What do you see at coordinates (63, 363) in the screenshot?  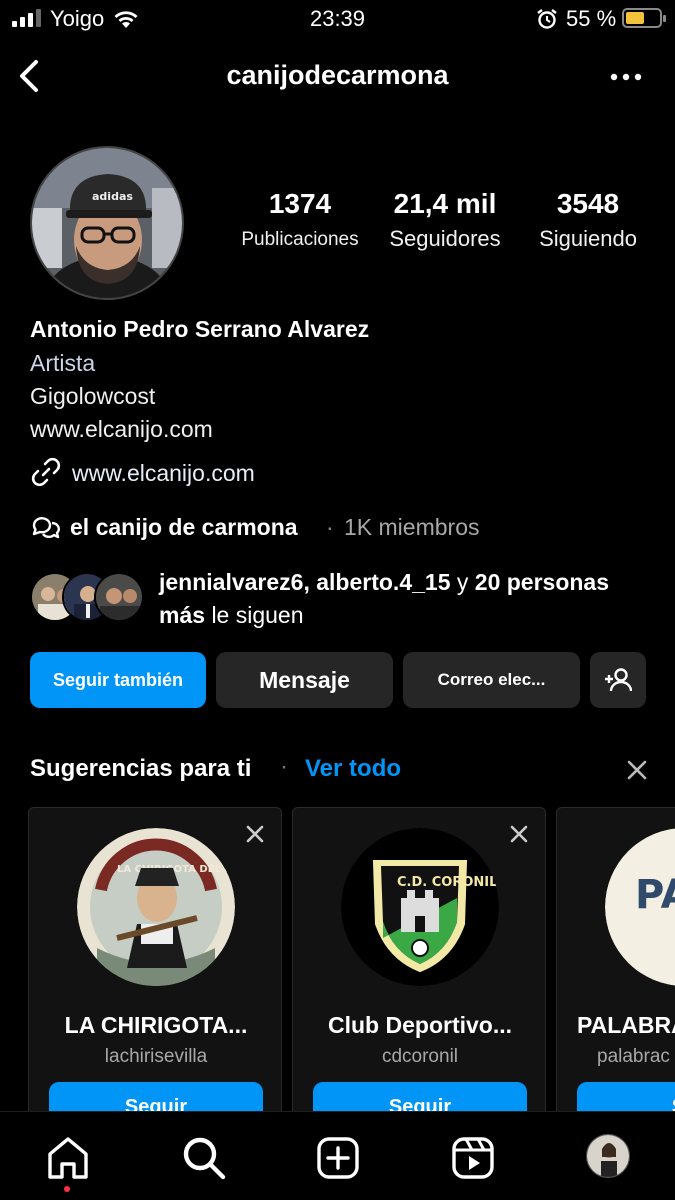 I see `profile-category: Artista` at bounding box center [63, 363].